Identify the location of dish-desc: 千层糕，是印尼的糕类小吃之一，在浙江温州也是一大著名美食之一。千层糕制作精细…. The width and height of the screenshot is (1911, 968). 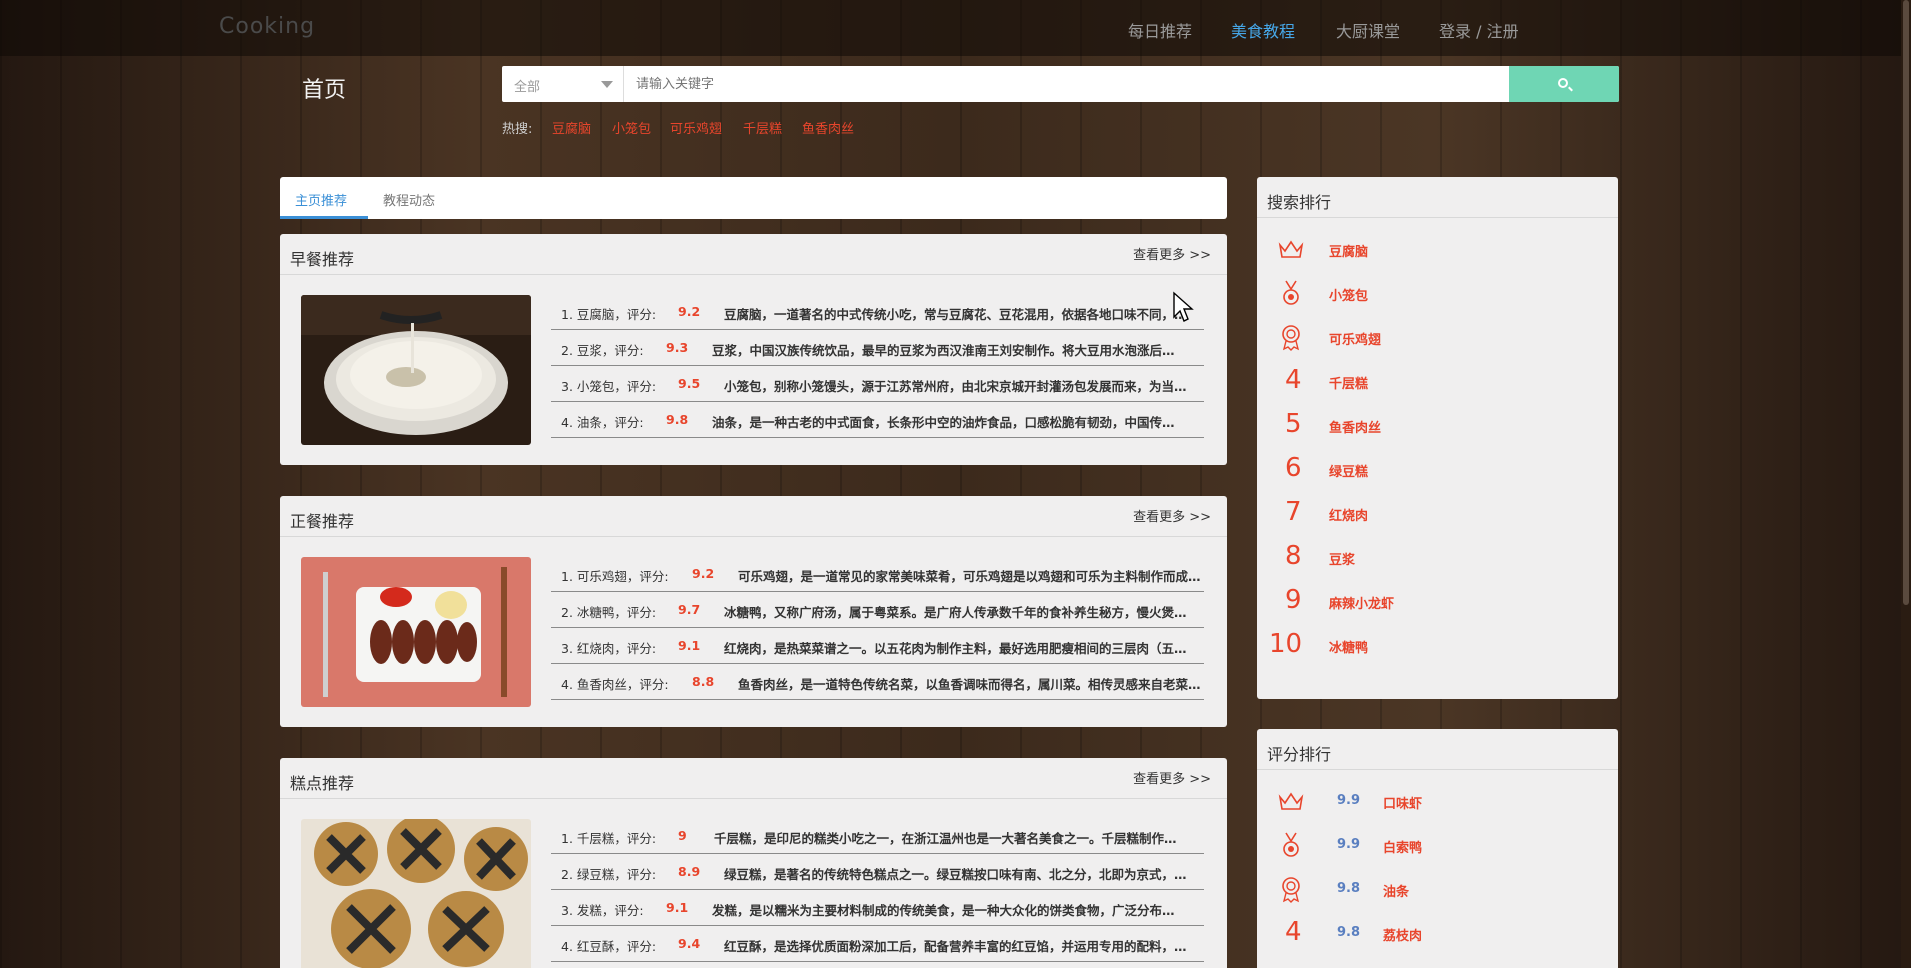
(949, 838).